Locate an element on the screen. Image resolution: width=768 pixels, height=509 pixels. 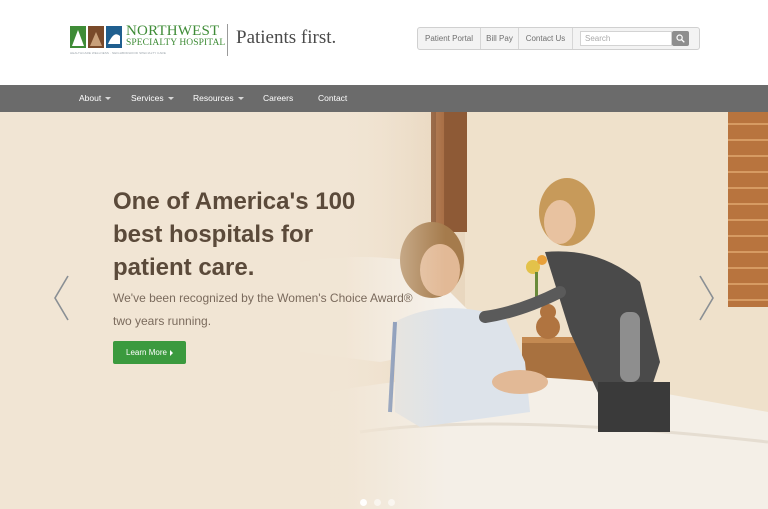
search-icon is located at coordinates (680, 38).